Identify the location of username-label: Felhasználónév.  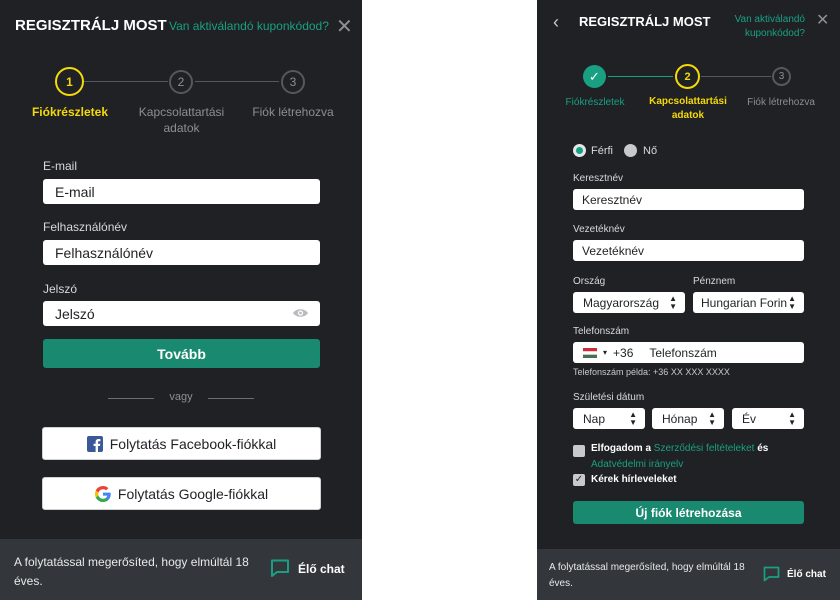
(85, 227).